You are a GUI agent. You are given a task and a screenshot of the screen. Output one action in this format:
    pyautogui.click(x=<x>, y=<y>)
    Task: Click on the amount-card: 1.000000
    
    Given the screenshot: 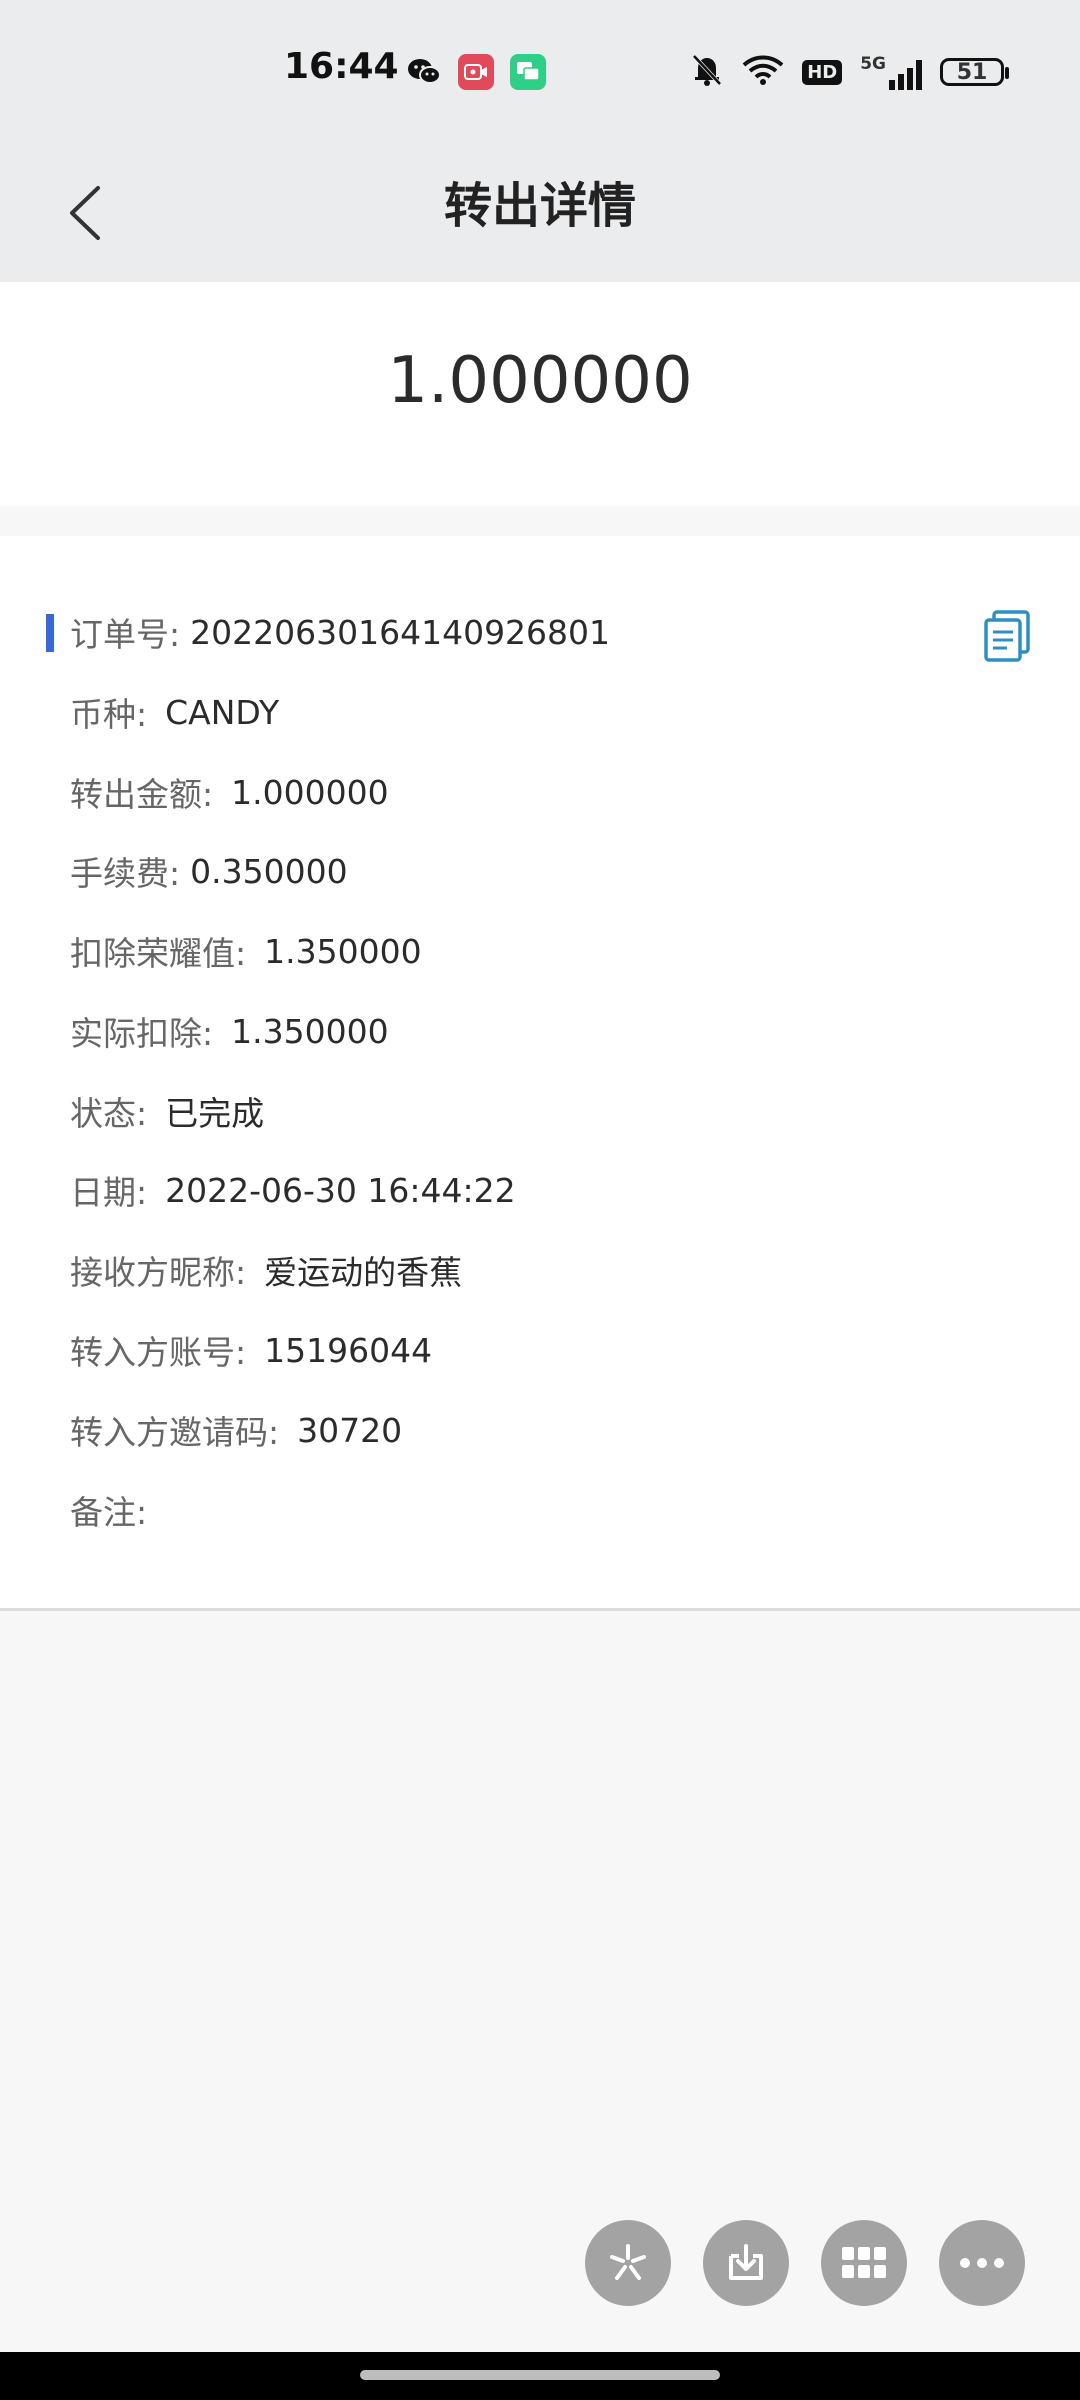 What is the action you would take?
    pyautogui.click(x=540, y=394)
    